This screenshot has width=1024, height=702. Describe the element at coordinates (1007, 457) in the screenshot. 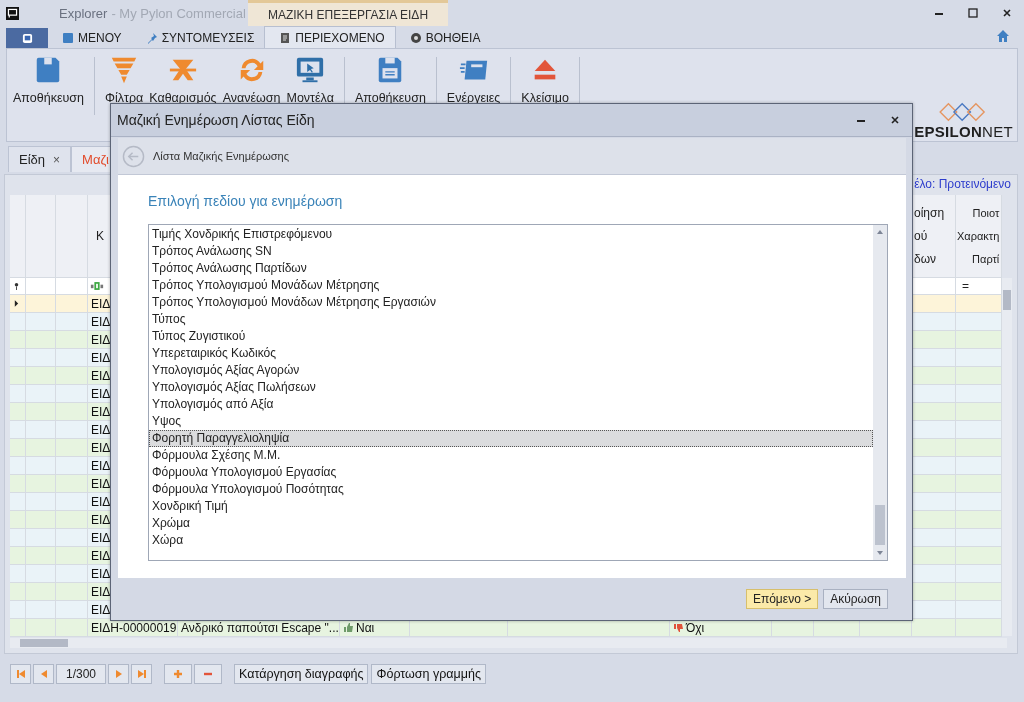

I see `vertical-scrollbar` at that location.